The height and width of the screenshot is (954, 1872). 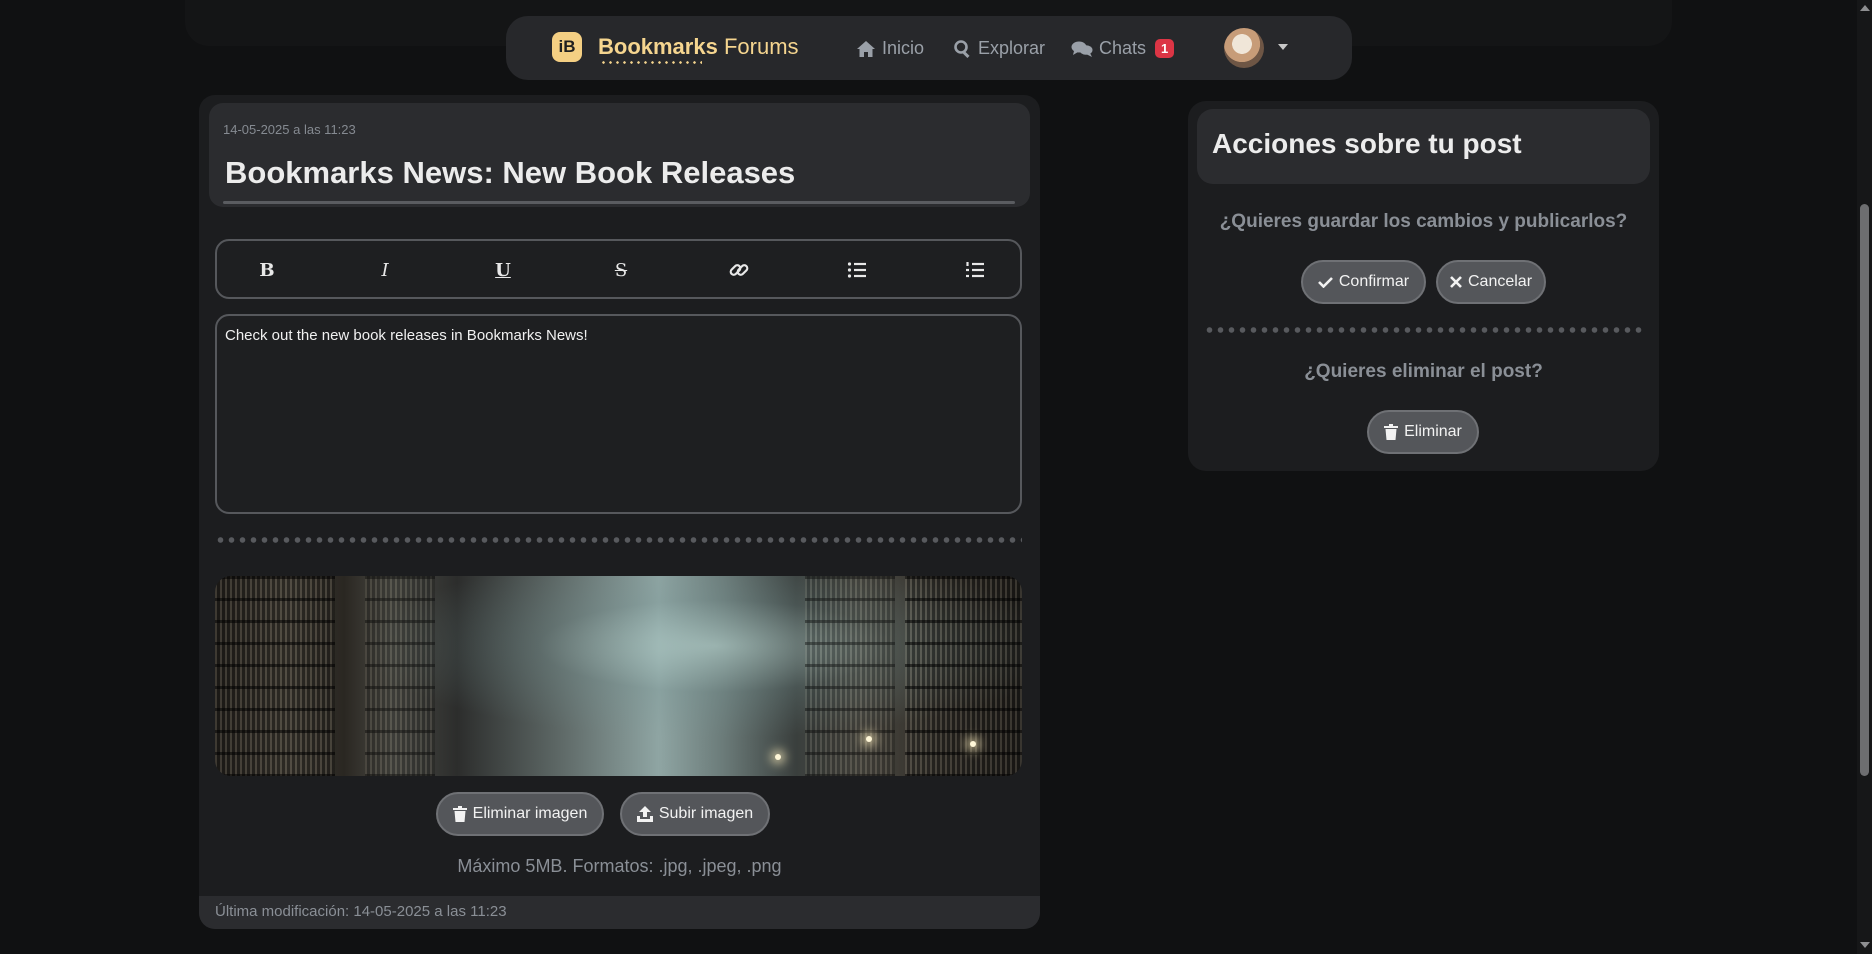 I want to click on bullet-list-button, so click(x=857, y=270).